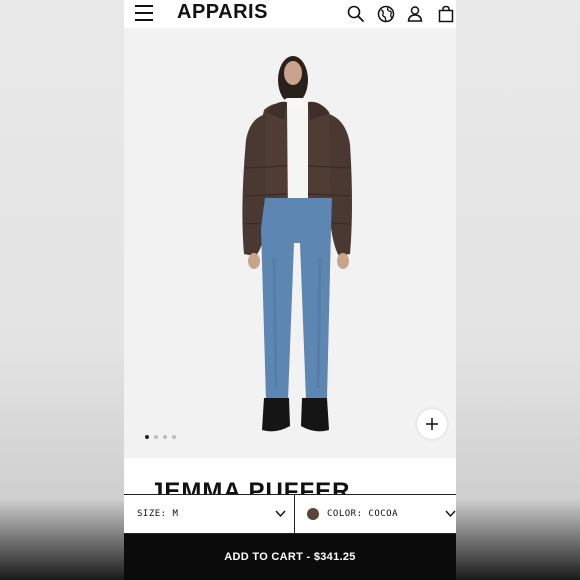  Describe the element at coordinates (144, 13) in the screenshot. I see `menu-icon` at that location.